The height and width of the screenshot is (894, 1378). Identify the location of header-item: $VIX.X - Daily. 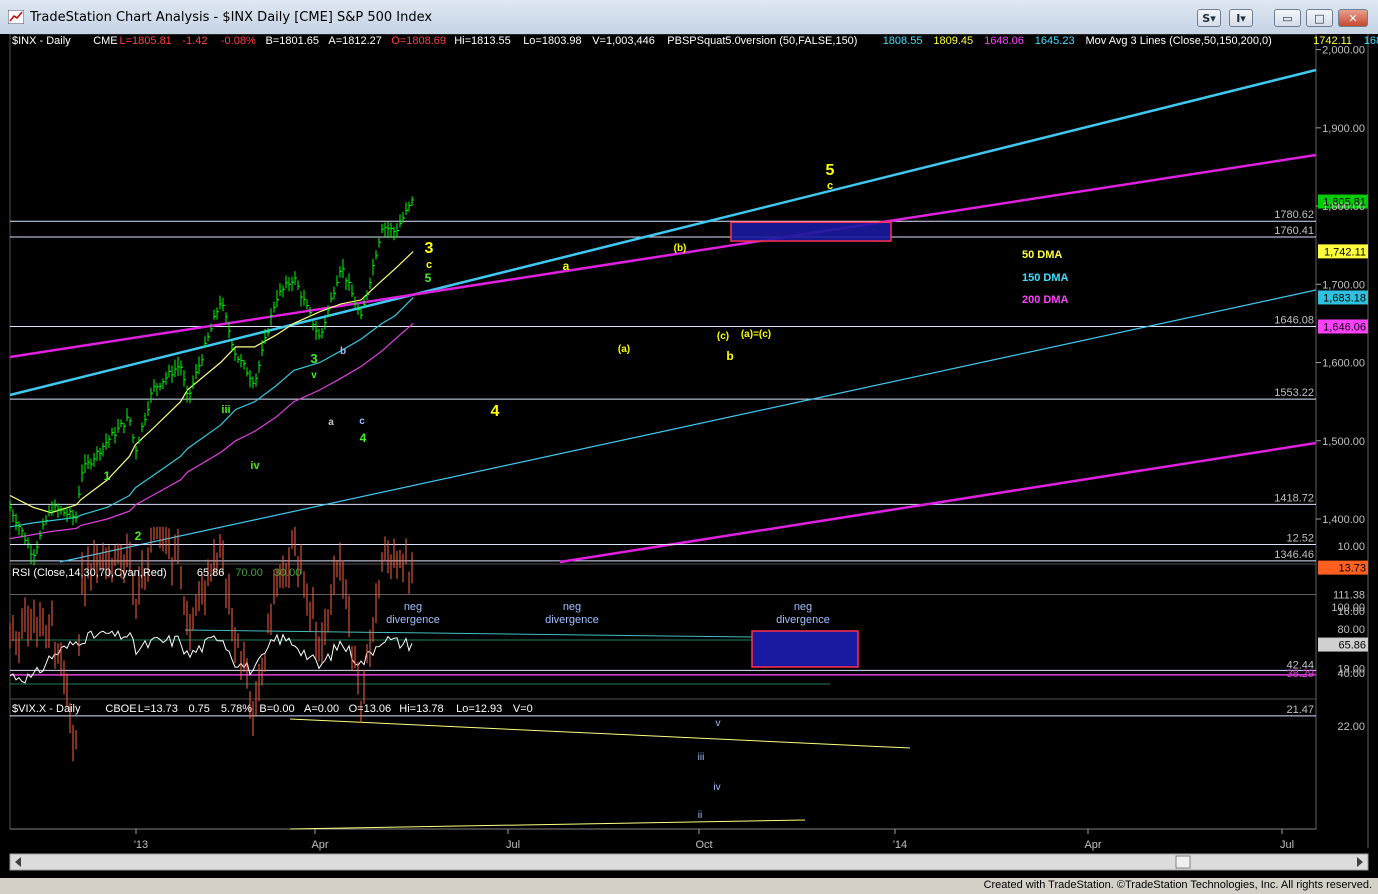
(46, 709).